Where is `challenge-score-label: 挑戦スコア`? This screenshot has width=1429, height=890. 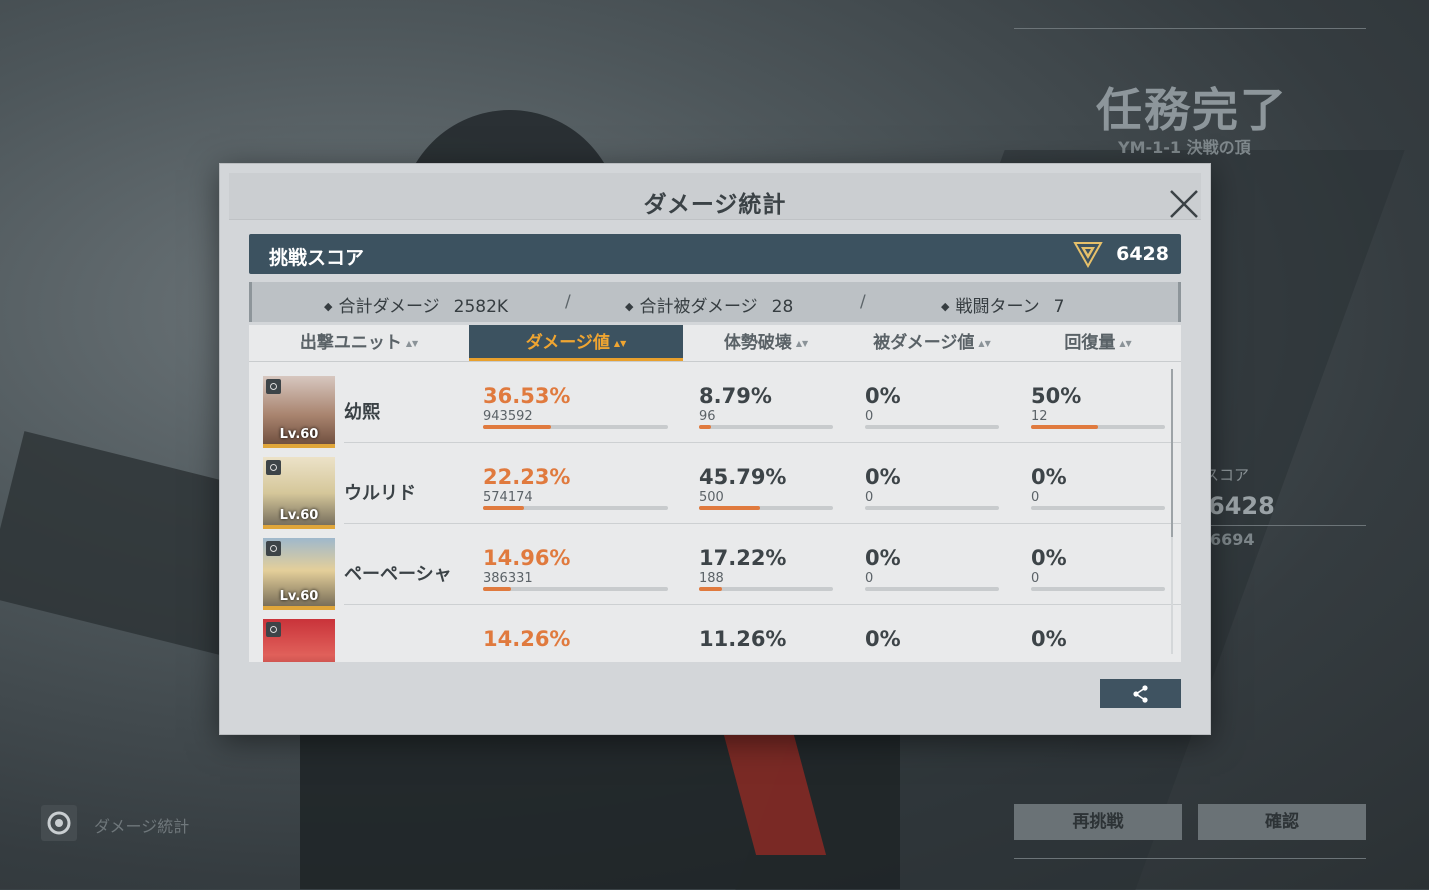
challenge-score-label: 挑戦スコア is located at coordinates (317, 258).